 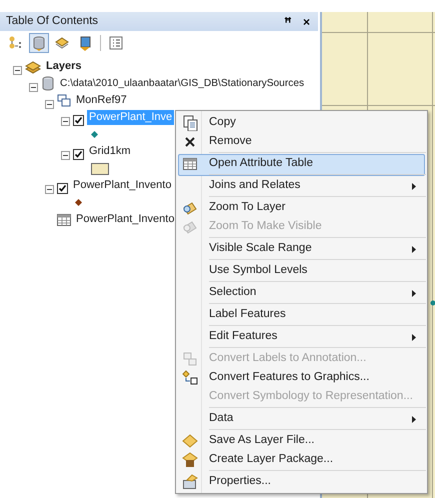 What do you see at coordinates (190, 123) in the screenshot?
I see `copy-icon` at bounding box center [190, 123].